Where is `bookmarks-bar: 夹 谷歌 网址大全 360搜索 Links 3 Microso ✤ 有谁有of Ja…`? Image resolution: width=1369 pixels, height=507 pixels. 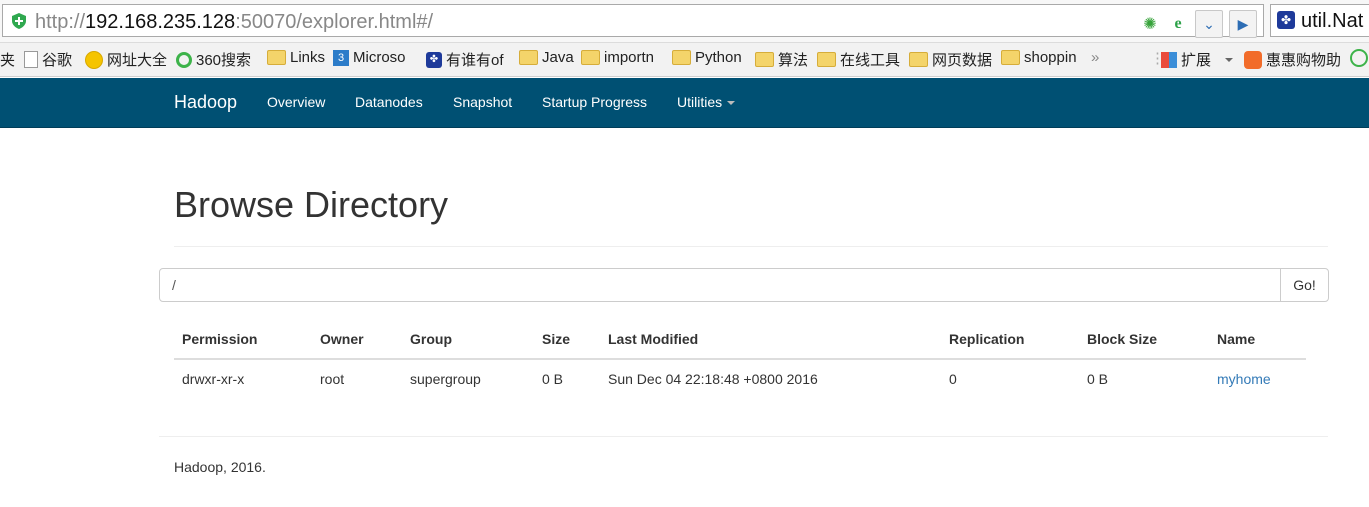
bookmarks-bar: 夹 谷歌 网址大全 360搜索 Links 3 Microso ✤ 有谁有of Ja… is located at coordinates (684, 60).